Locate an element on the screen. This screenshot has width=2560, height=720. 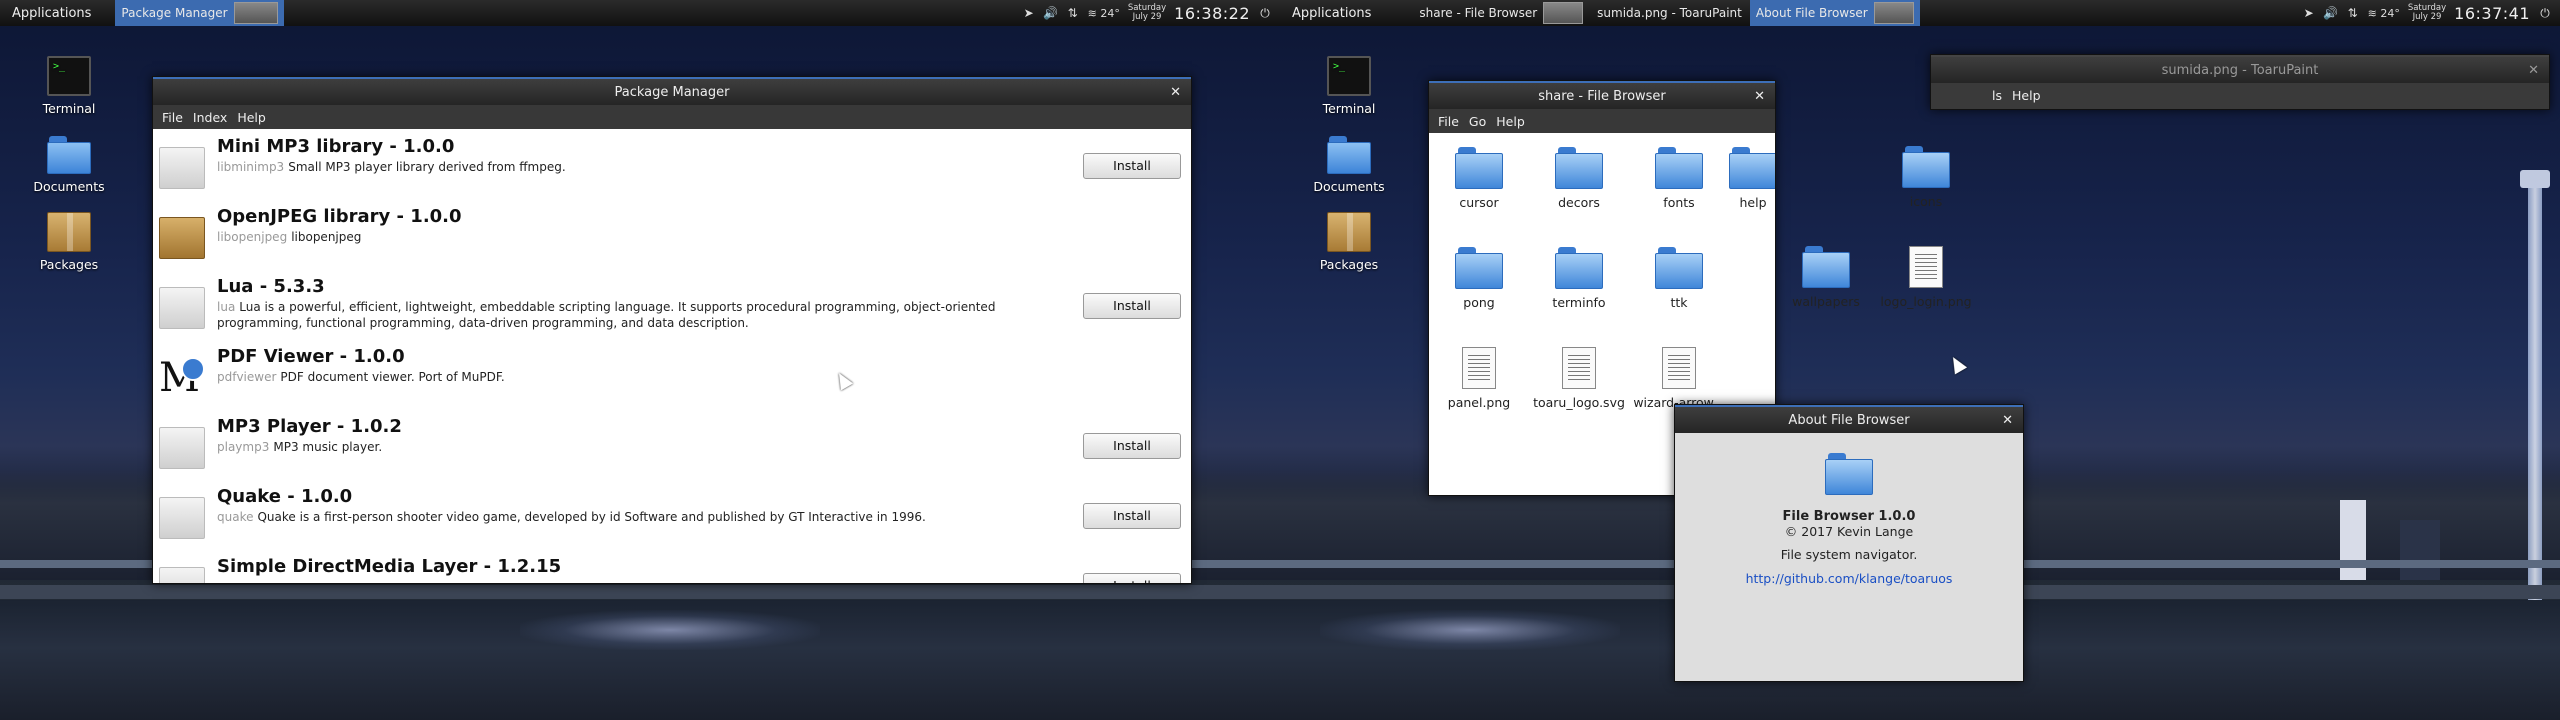
file-item-help: help is located at coordinates (1752, 178).